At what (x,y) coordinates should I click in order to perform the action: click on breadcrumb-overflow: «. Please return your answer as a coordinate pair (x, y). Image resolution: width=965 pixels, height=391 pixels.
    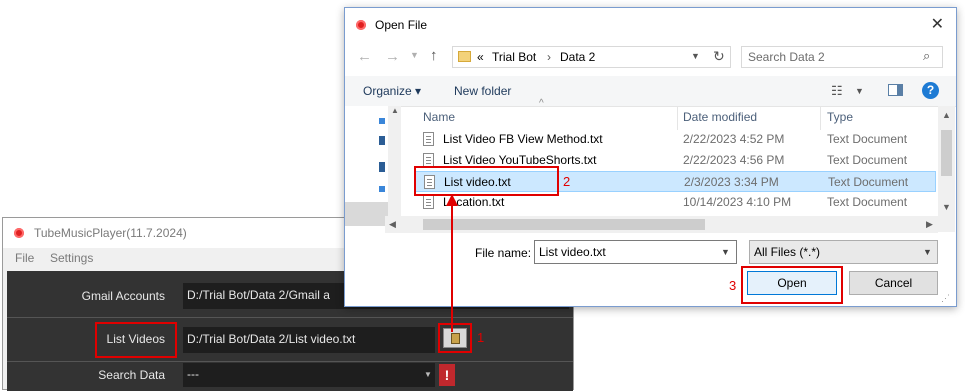
    Looking at the image, I should click on (480, 57).